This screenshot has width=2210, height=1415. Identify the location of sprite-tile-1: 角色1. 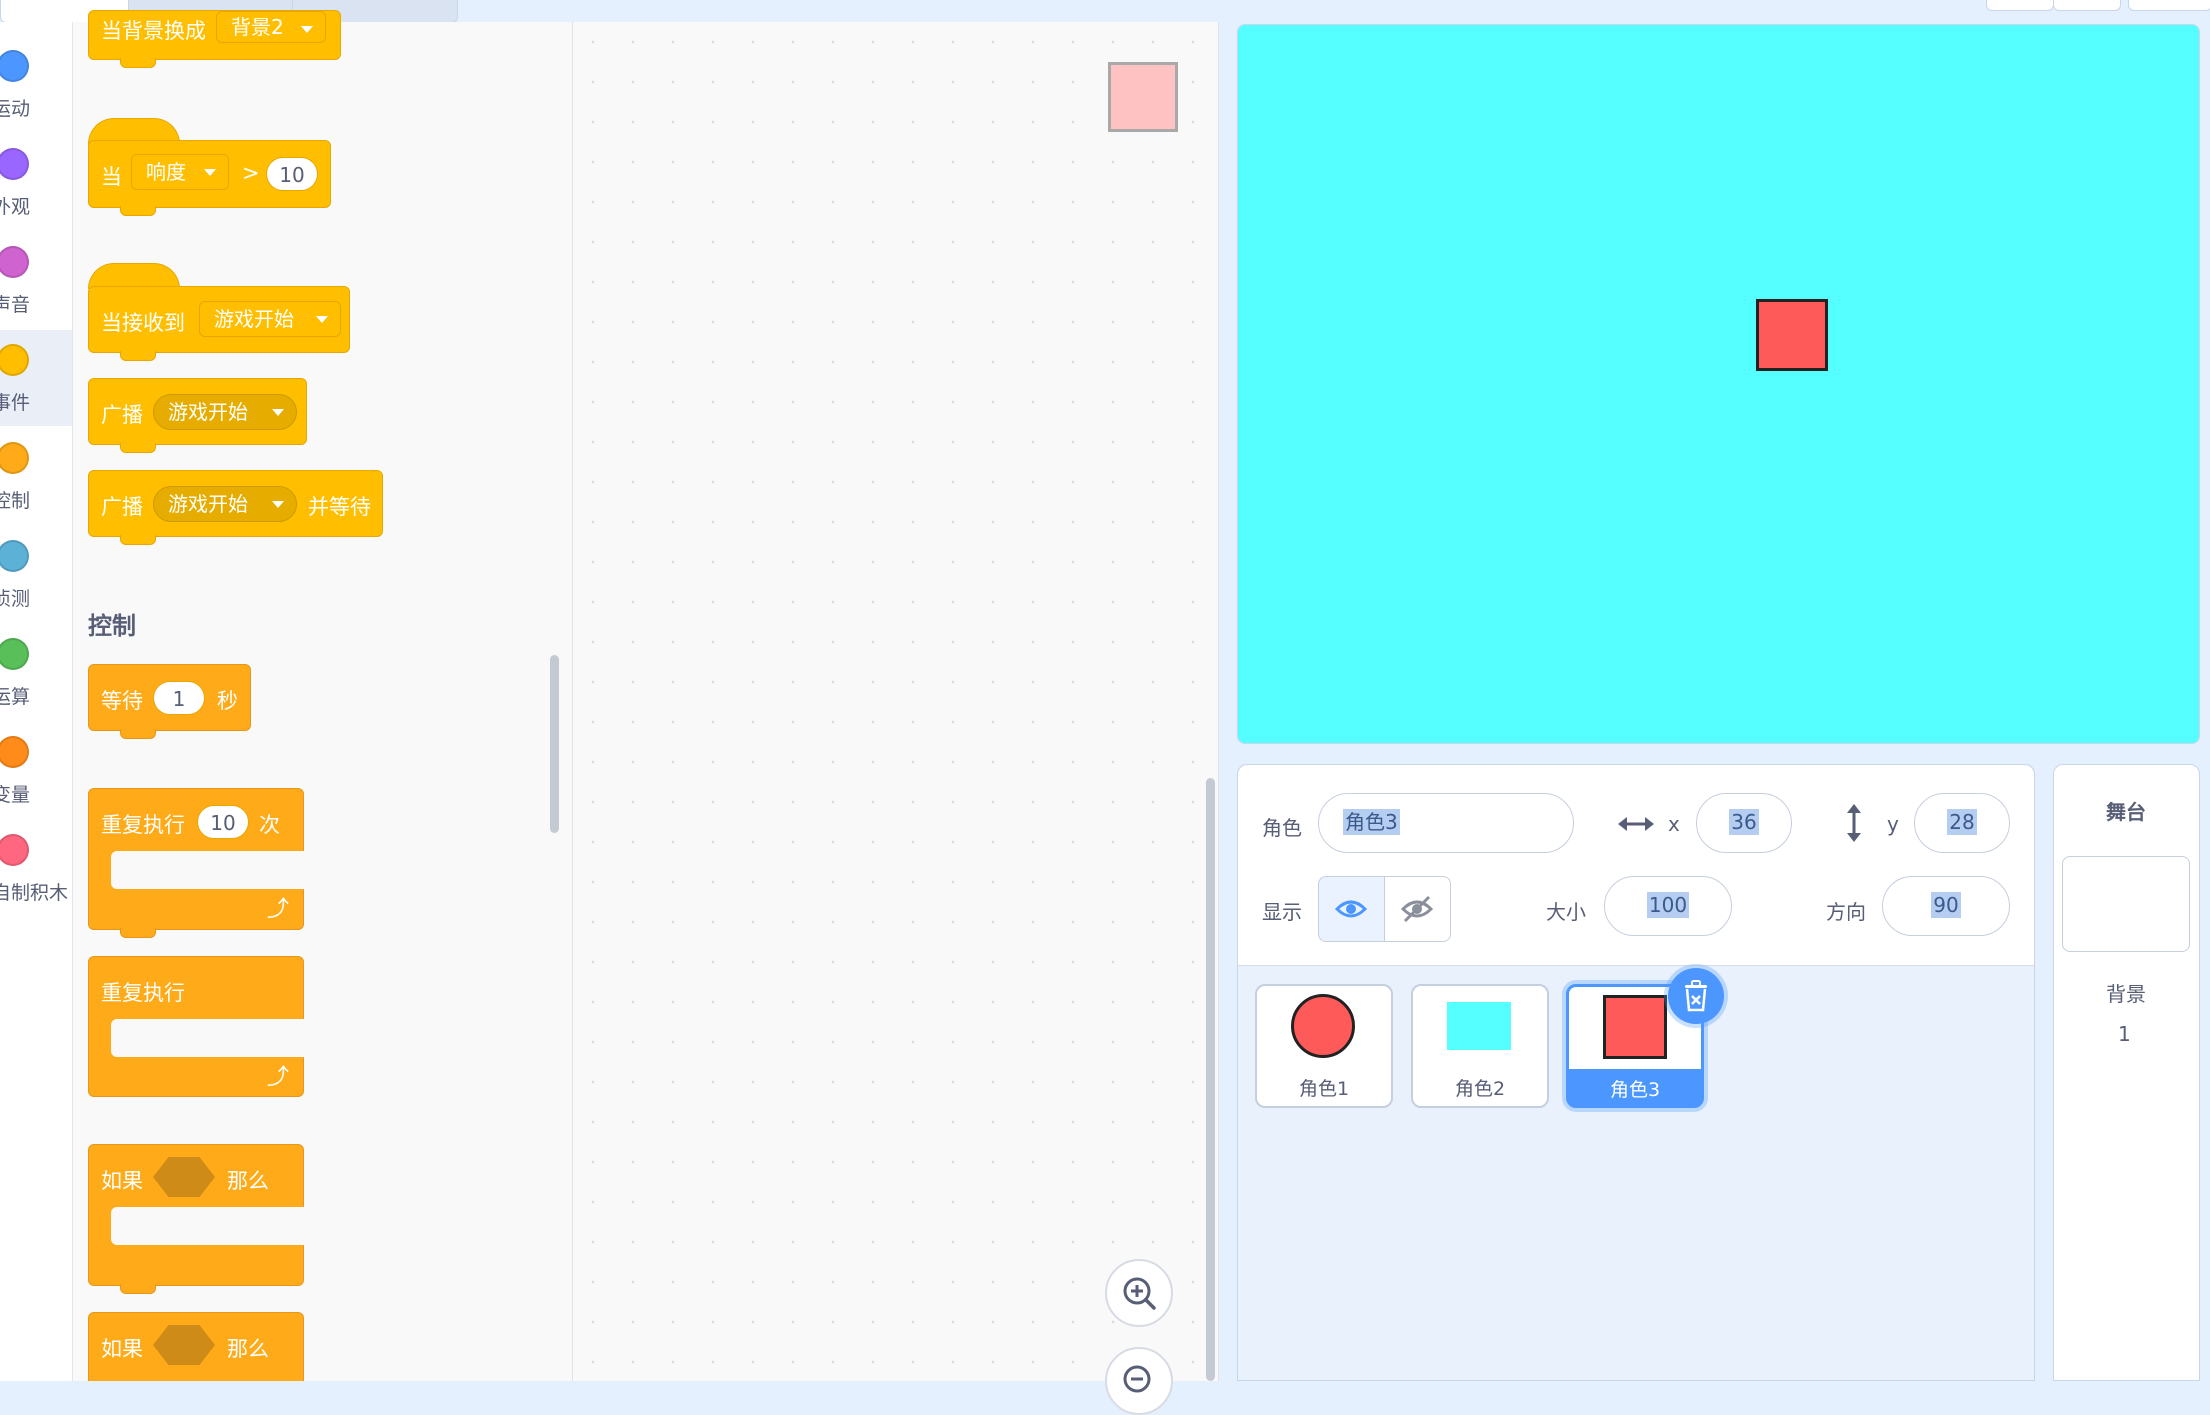
(1324, 1046).